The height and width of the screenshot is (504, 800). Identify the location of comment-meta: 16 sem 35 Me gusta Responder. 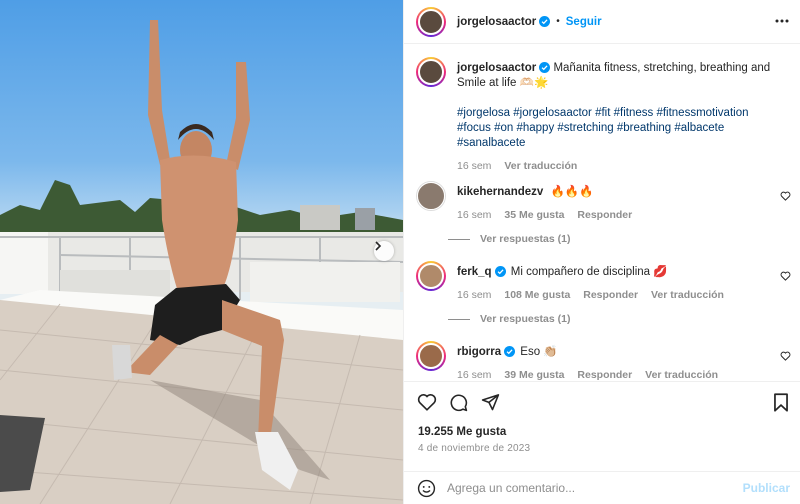
(617, 215).